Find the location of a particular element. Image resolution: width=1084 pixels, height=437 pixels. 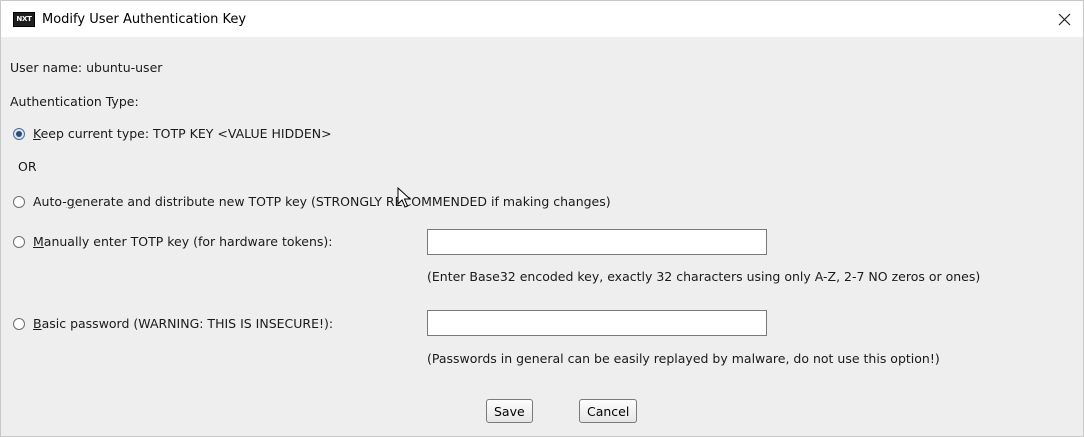

close-button is located at coordinates (1064, 19).